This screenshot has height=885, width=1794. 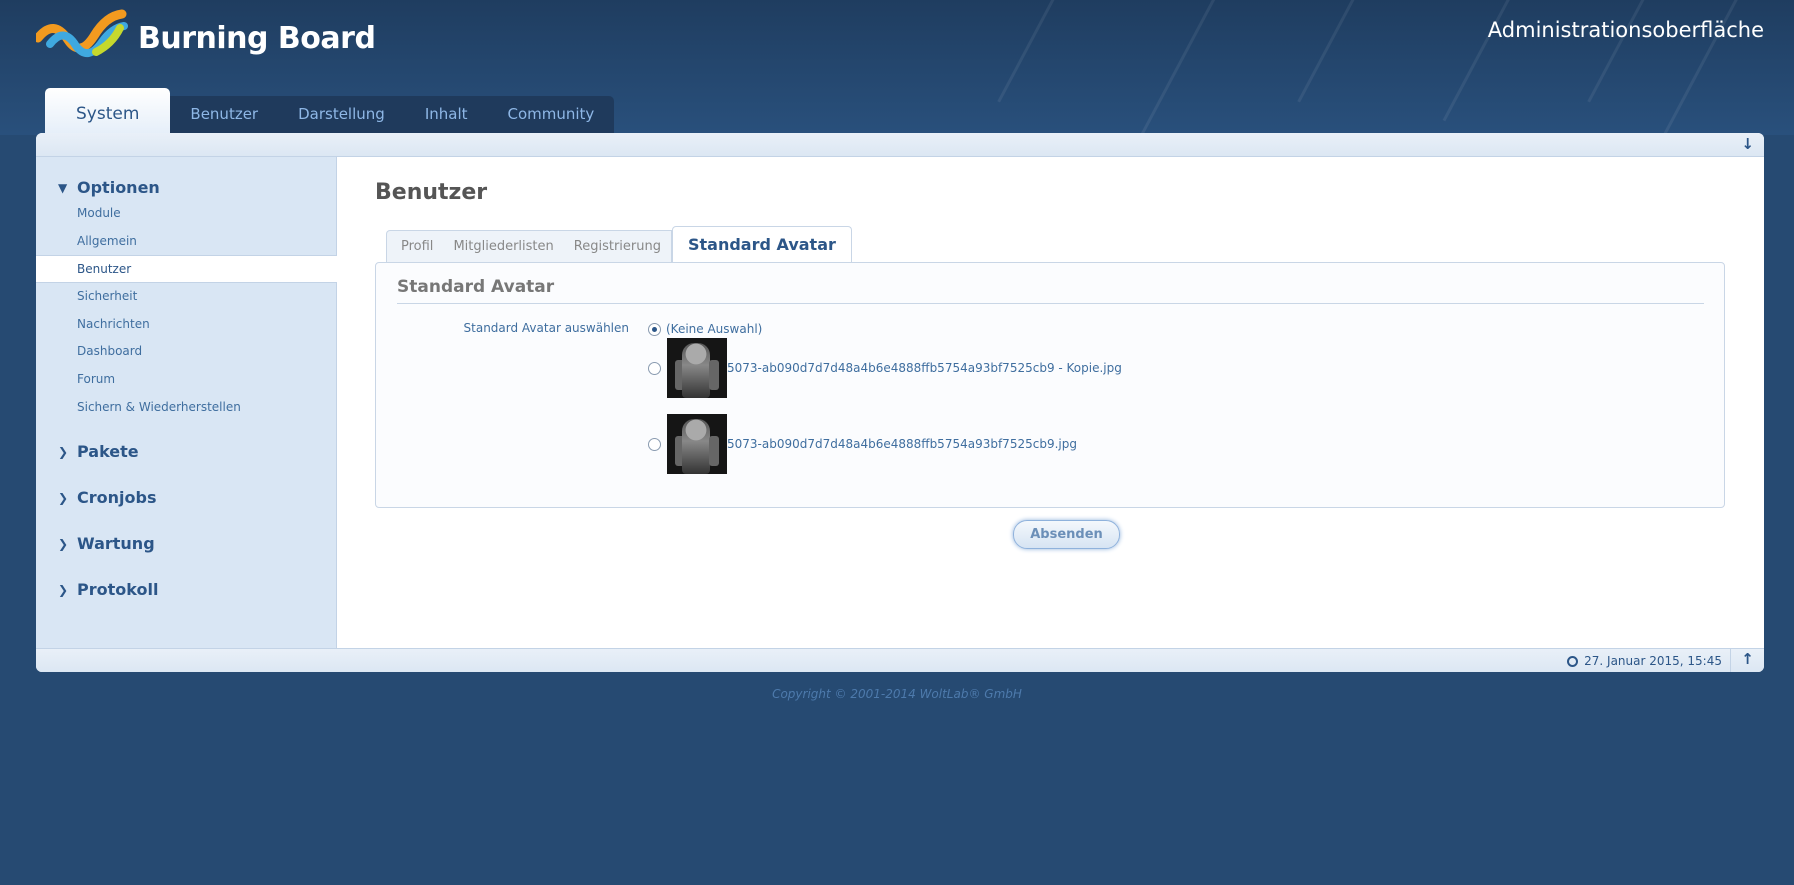 I want to click on scroll-up-icon: ↑, so click(x=1747, y=660).